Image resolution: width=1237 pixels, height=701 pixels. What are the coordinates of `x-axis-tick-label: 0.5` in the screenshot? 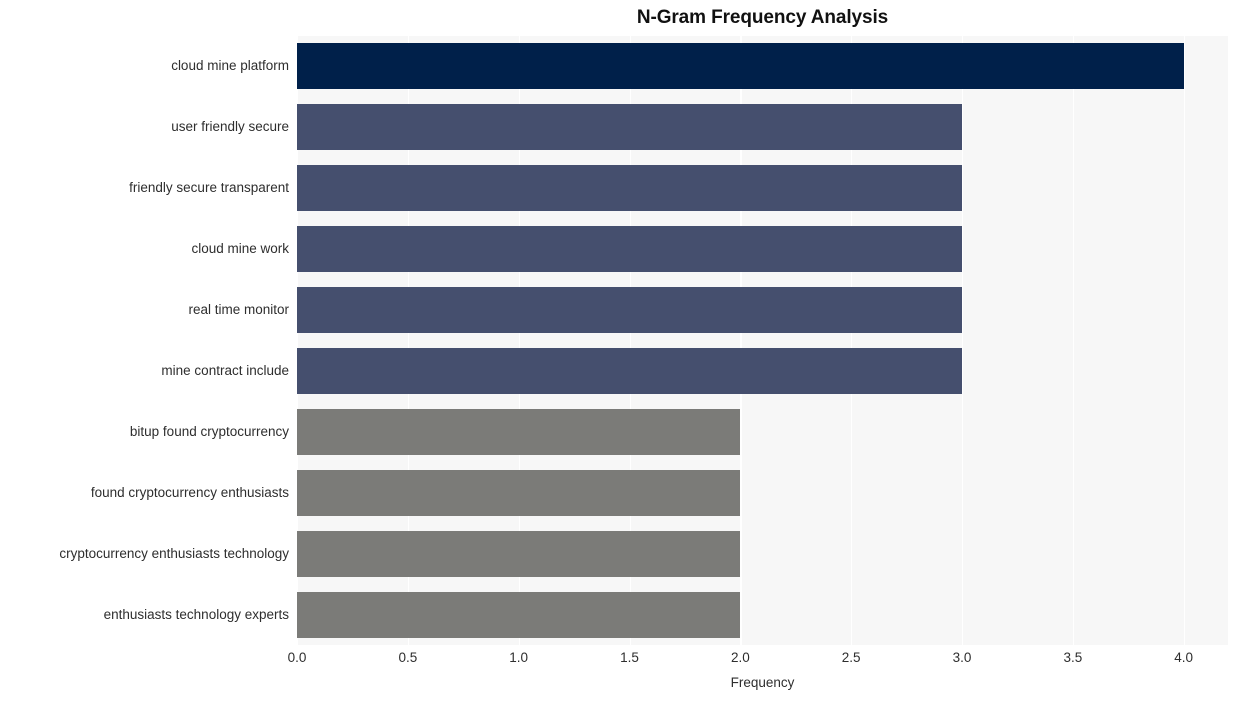 It's located at (408, 657).